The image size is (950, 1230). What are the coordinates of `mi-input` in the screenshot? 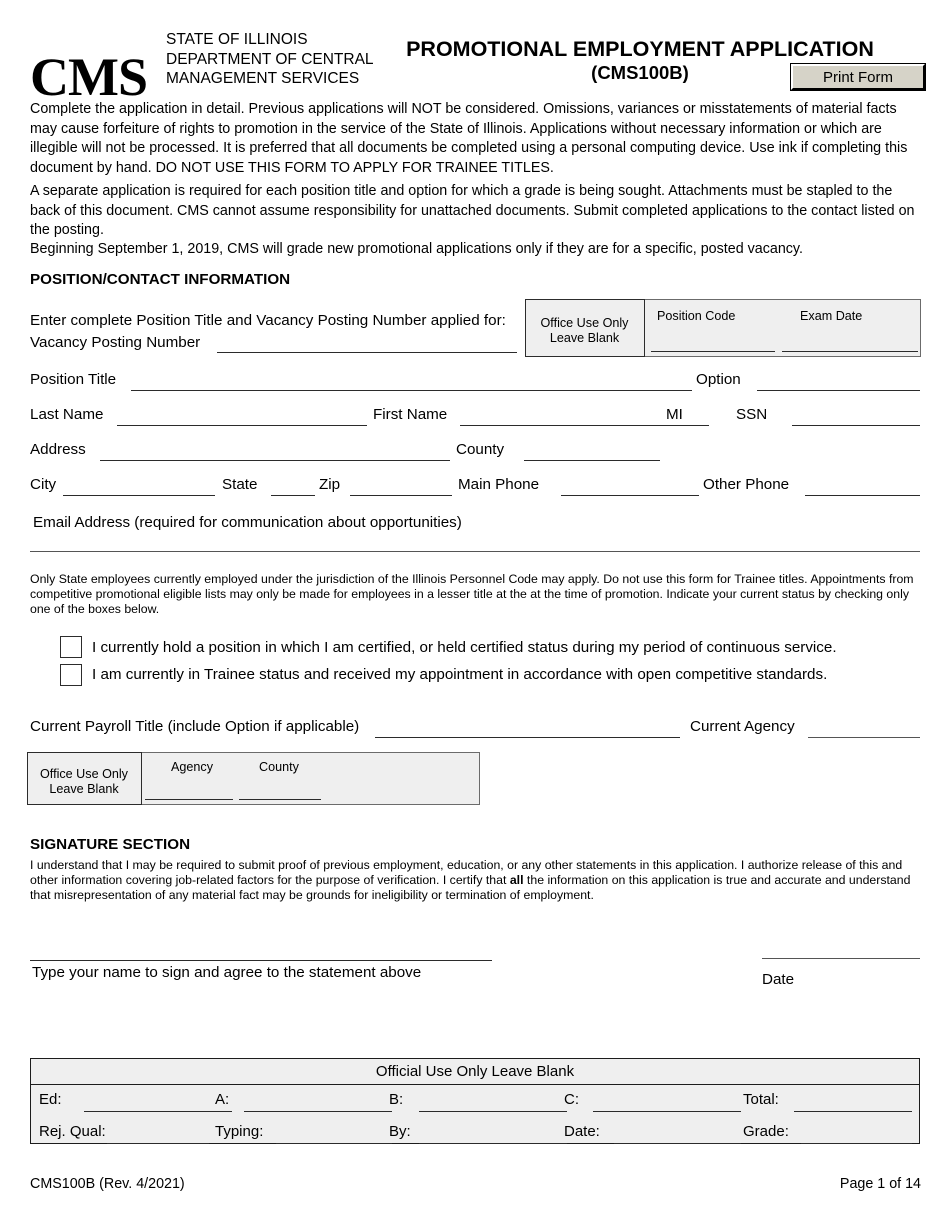 It's located at (684, 425).